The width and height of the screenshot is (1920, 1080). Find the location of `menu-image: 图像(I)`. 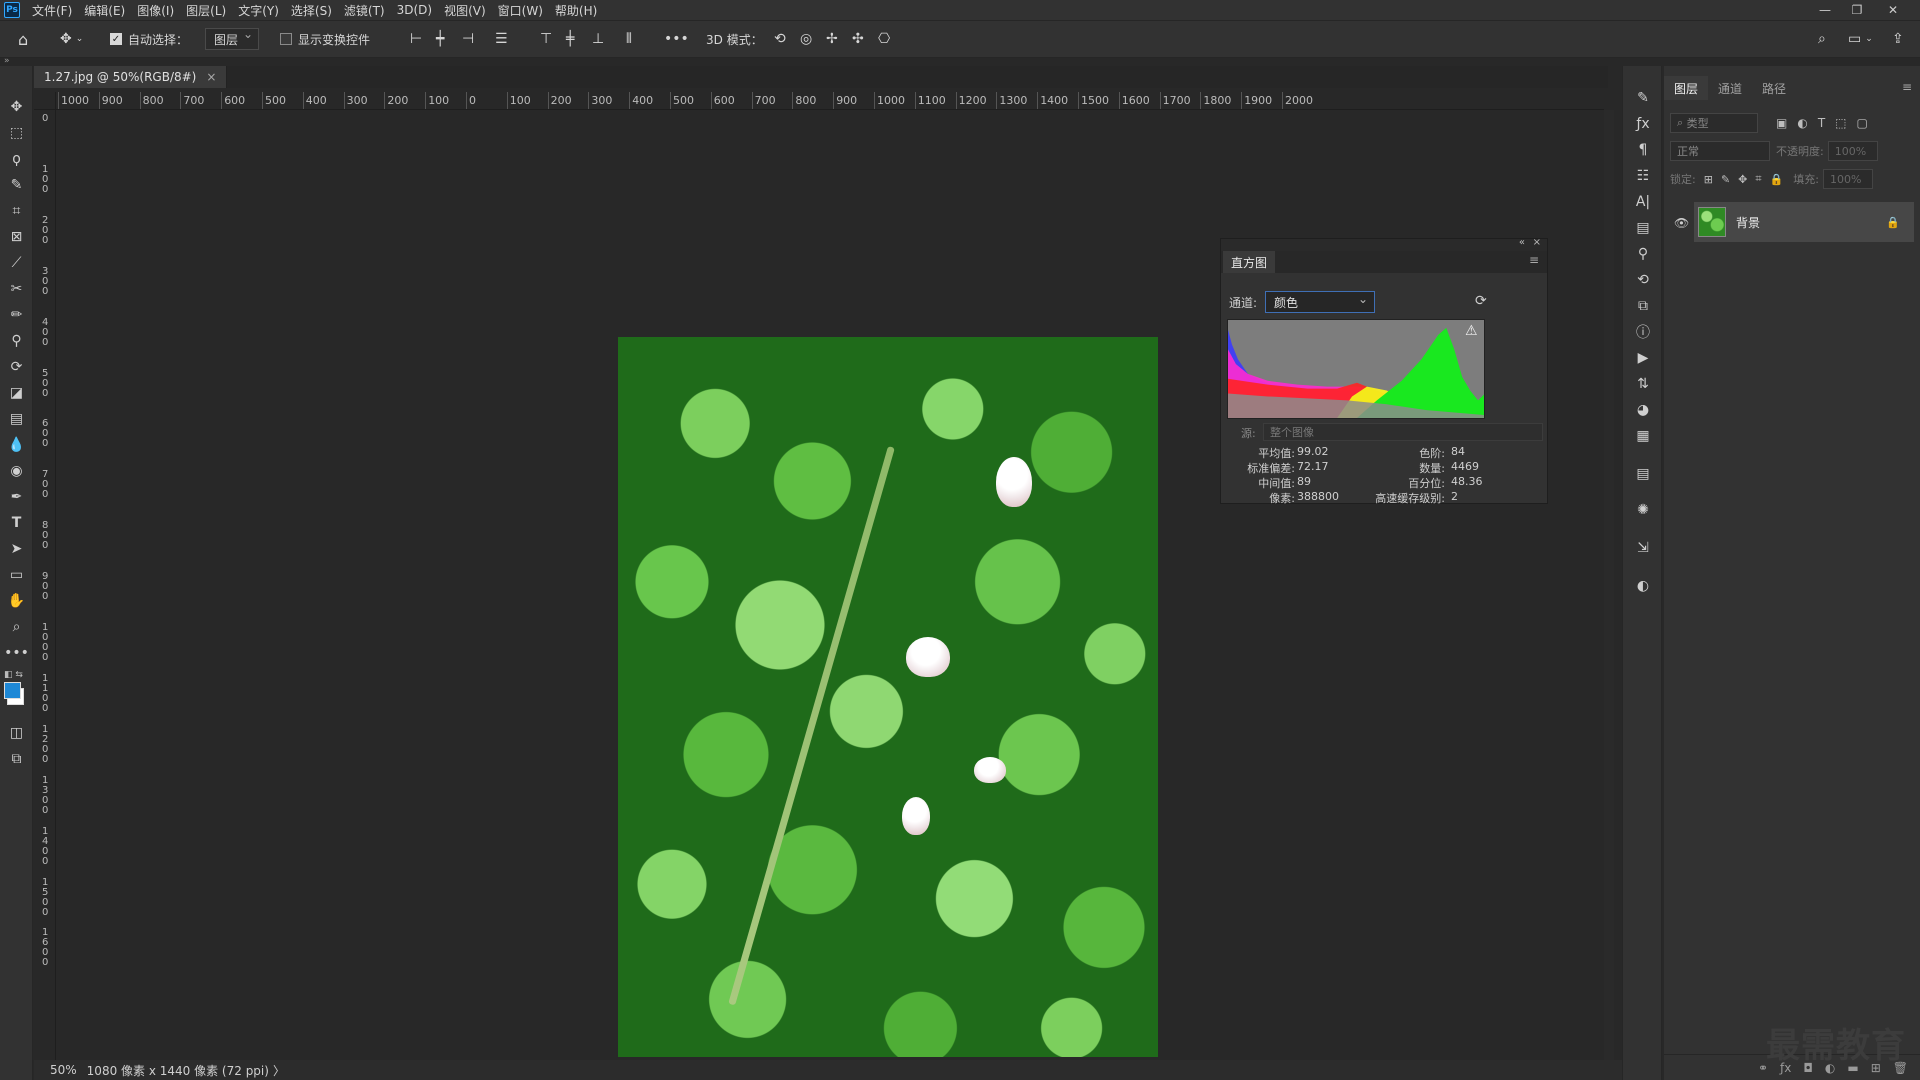

menu-image: 图像(I) is located at coordinates (155, 10).